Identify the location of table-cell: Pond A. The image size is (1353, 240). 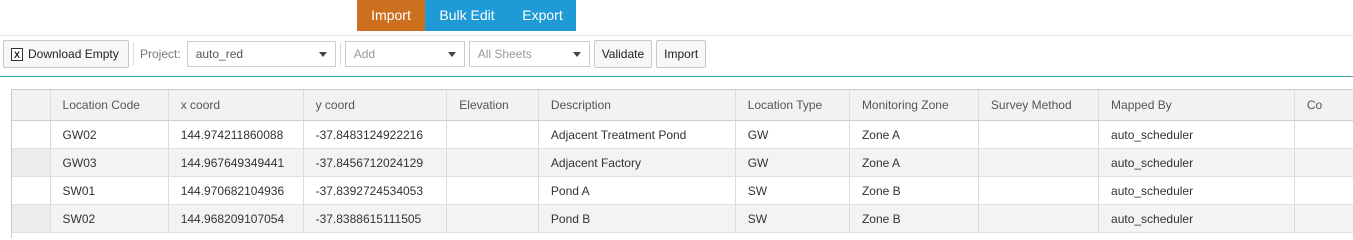
(637, 190).